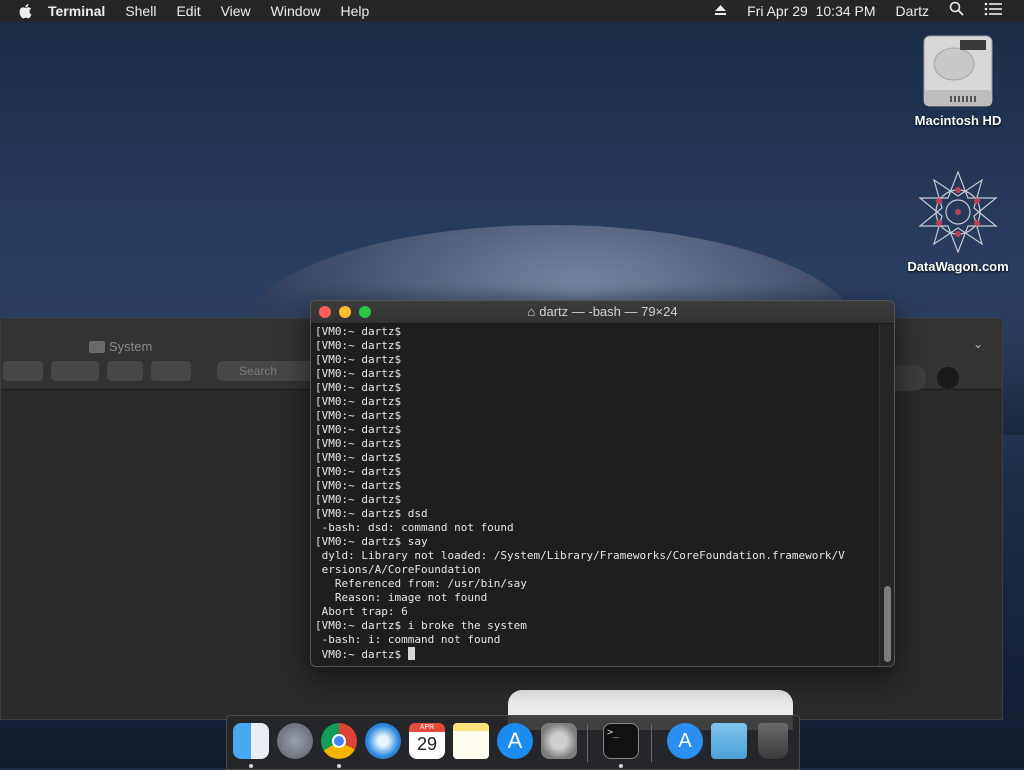 The image size is (1024, 770). What do you see at coordinates (608, 311) in the screenshot?
I see `terminal-title: dartz — -bash — 79×24` at bounding box center [608, 311].